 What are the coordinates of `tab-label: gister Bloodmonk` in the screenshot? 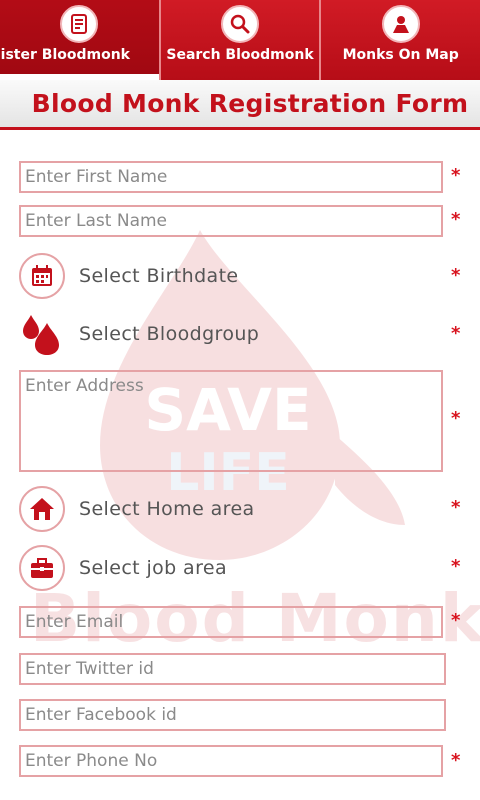 It's located at (65, 55).